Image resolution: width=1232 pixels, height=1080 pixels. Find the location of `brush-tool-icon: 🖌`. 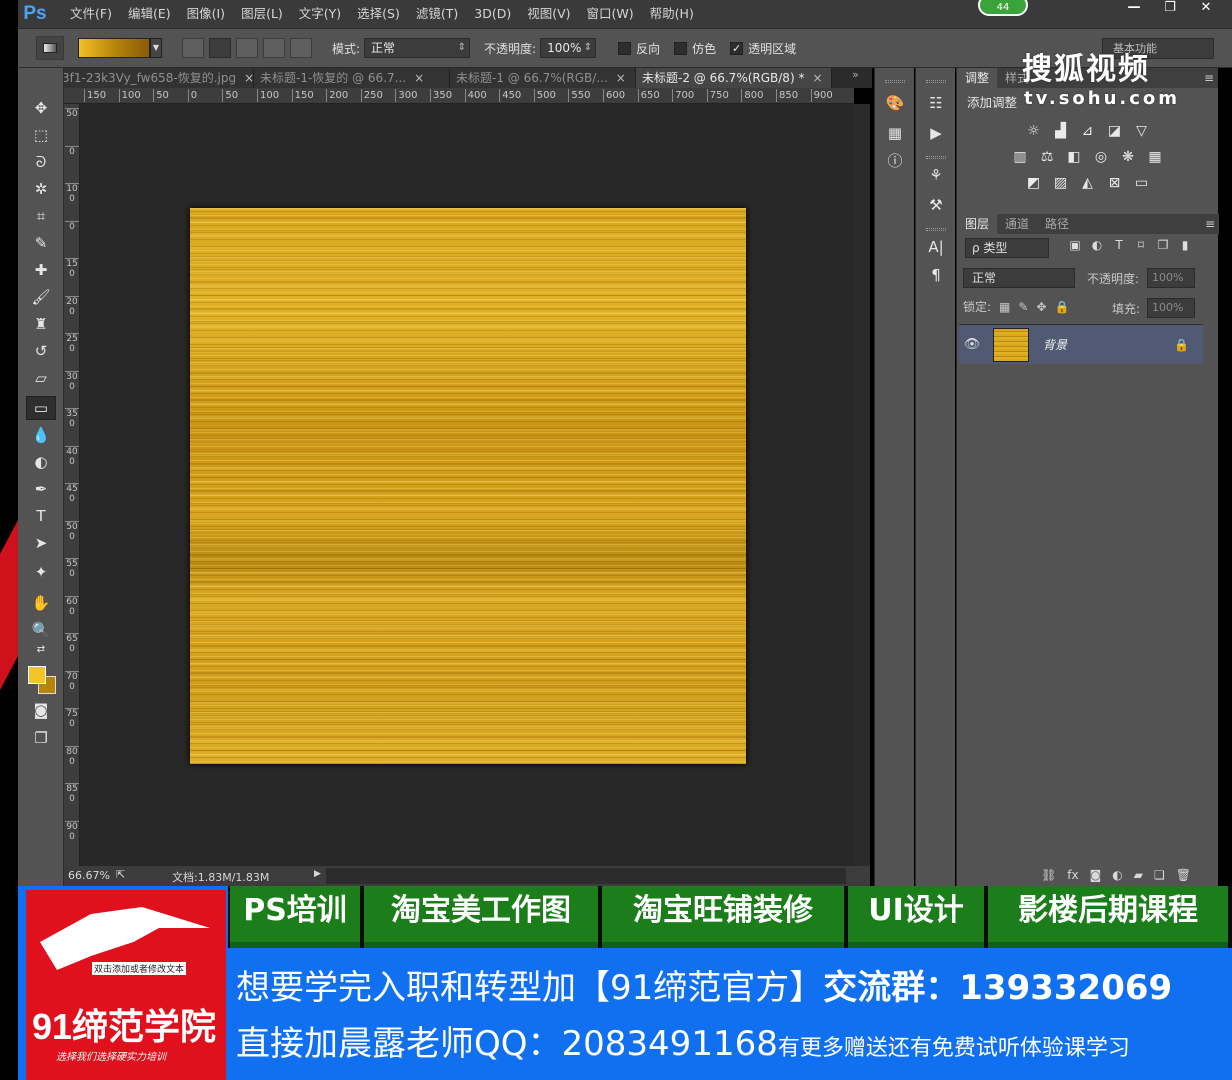

brush-tool-icon: 🖌 is located at coordinates (41, 297).